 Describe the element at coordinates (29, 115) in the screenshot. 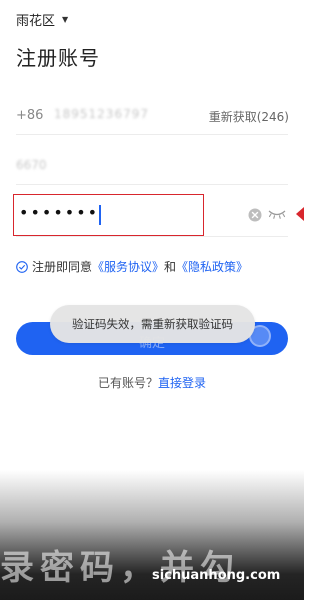

I see `country-code: +86` at that location.